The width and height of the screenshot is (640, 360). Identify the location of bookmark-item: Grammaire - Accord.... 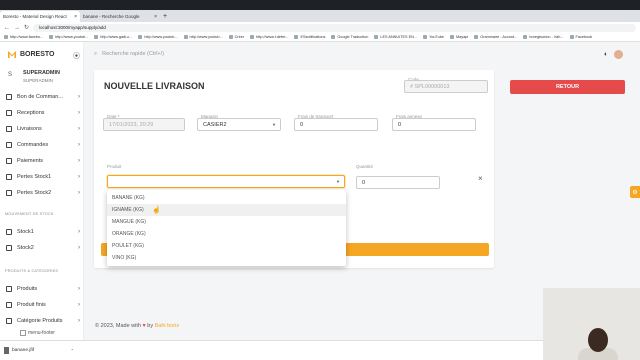
(495, 37).